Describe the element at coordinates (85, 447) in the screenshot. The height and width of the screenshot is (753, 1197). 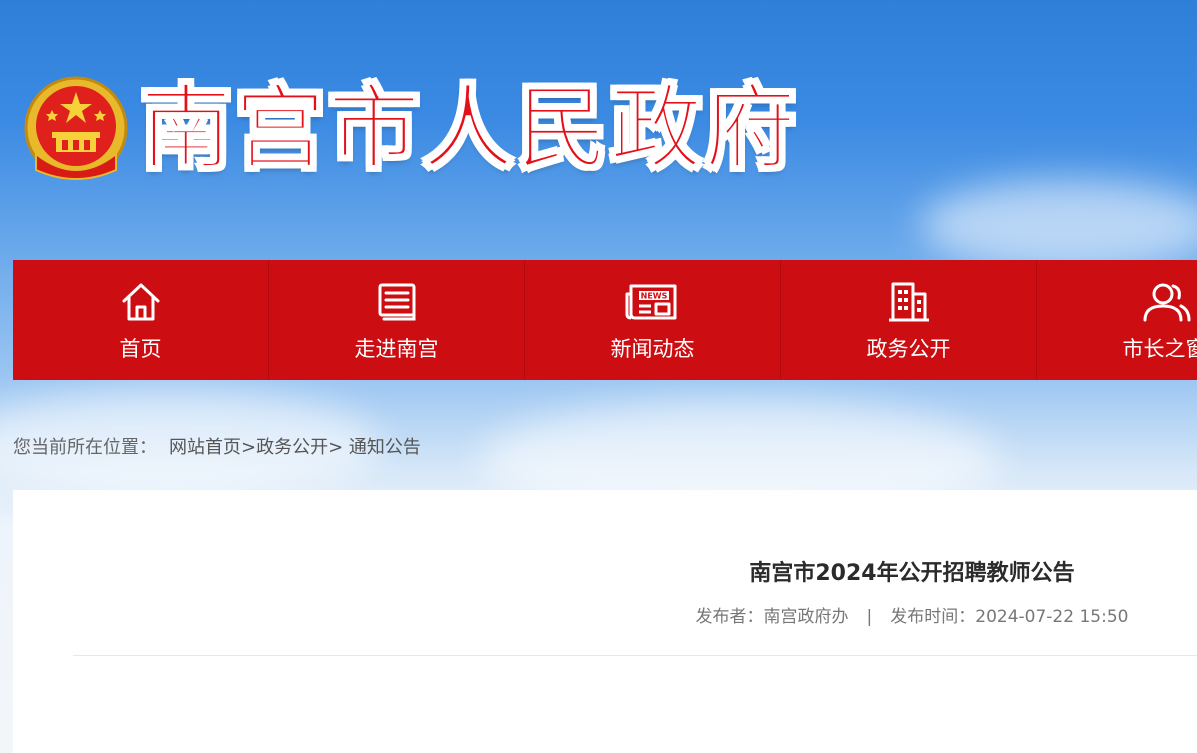
I see `breadcrumb-prefix: 您当前所在位置：` at that location.